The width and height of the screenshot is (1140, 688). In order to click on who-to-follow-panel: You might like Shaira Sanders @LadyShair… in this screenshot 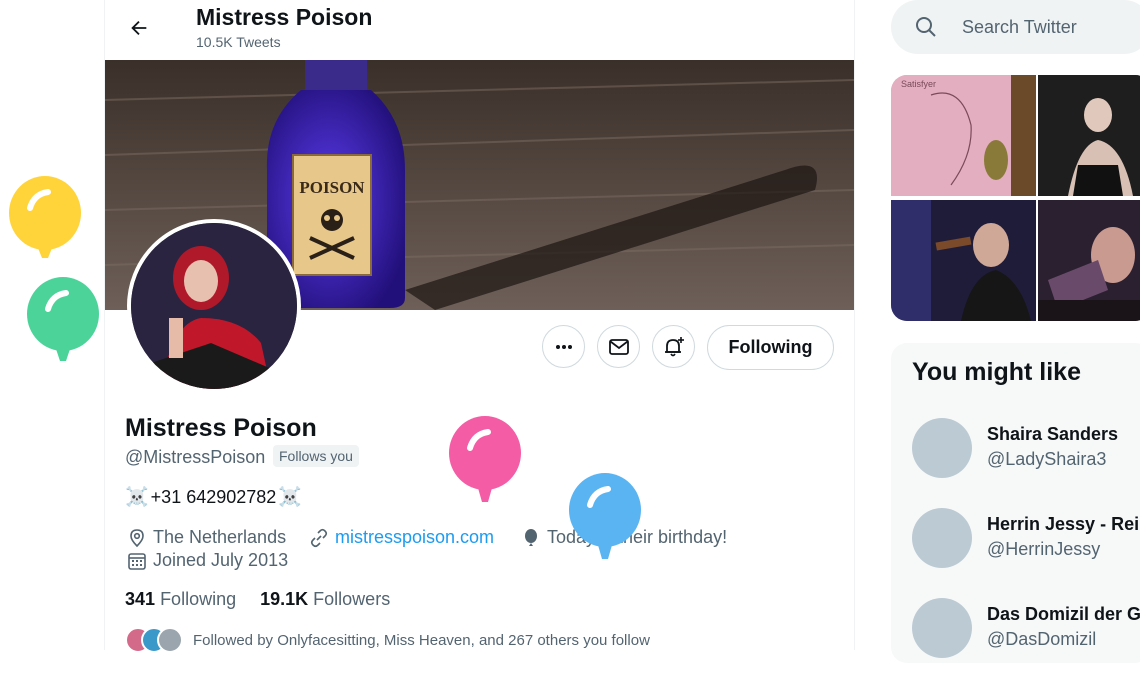, I will do `click(1015, 503)`.